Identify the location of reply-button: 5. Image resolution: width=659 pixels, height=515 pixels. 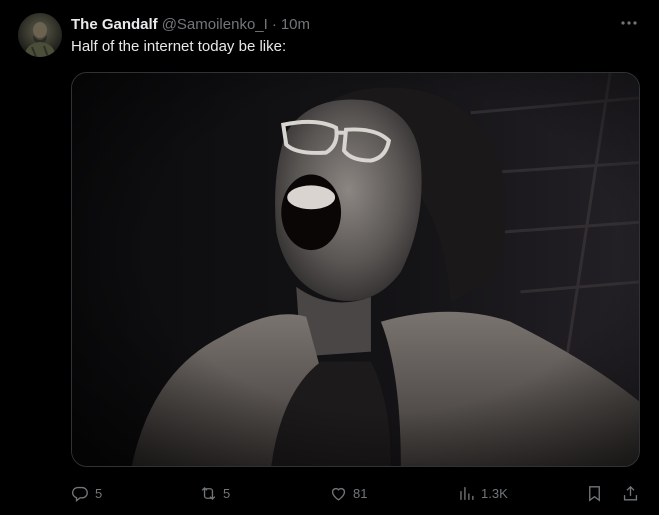
(86, 493).